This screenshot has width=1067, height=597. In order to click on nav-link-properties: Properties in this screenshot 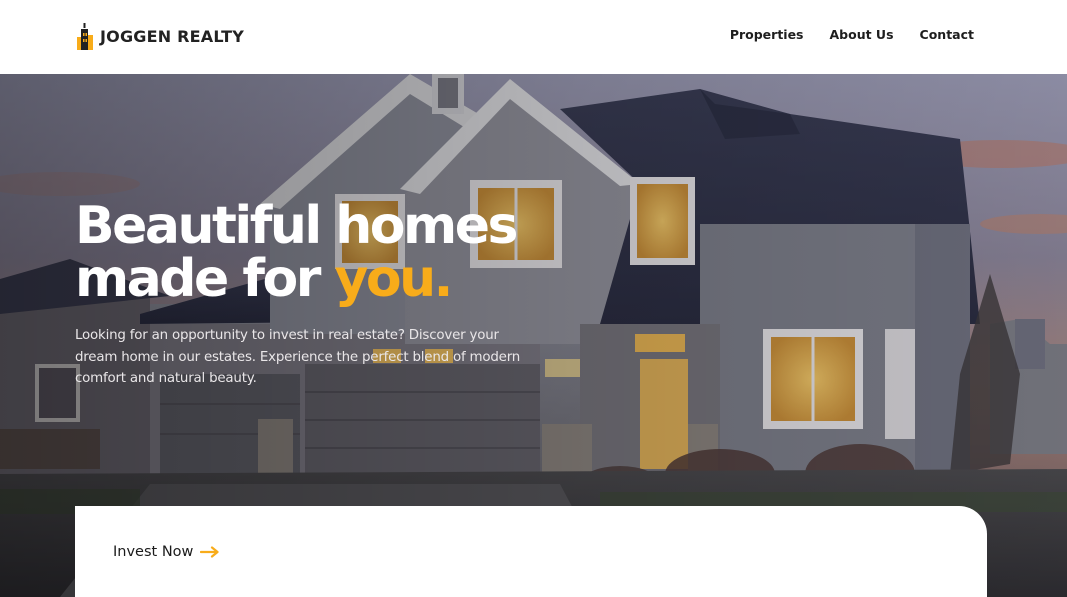, I will do `click(767, 34)`.